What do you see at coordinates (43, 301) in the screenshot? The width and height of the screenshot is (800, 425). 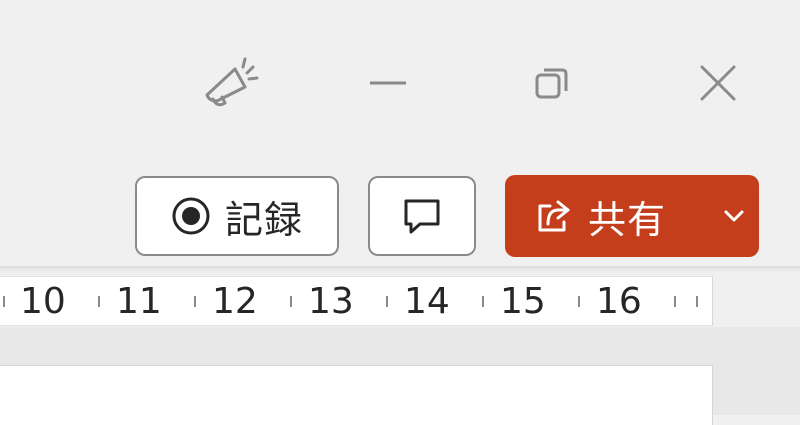 I see `ruler-number: 10` at bounding box center [43, 301].